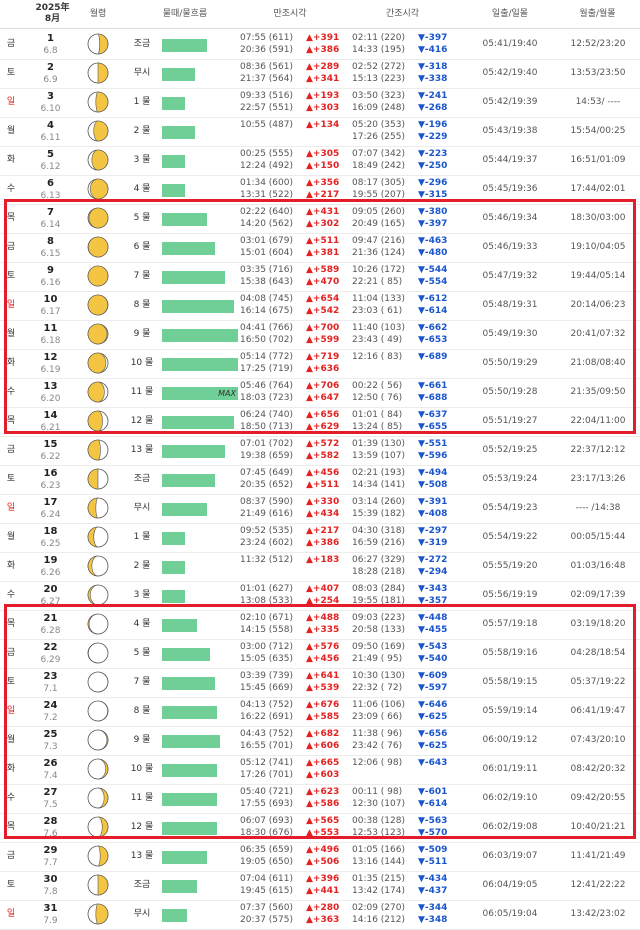 The width and height of the screenshot is (640, 930). What do you see at coordinates (142, 566) in the screenshot?
I see `tide-flow-label: 2 물` at bounding box center [142, 566].